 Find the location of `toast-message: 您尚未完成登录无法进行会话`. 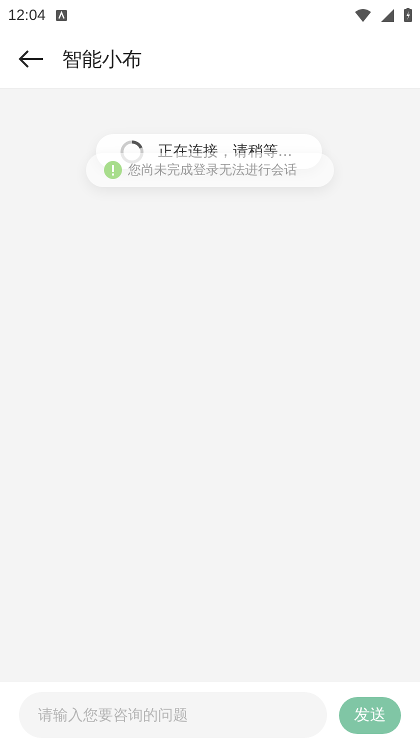

toast-message: 您尚未完成登录无法进行会话 is located at coordinates (212, 170).